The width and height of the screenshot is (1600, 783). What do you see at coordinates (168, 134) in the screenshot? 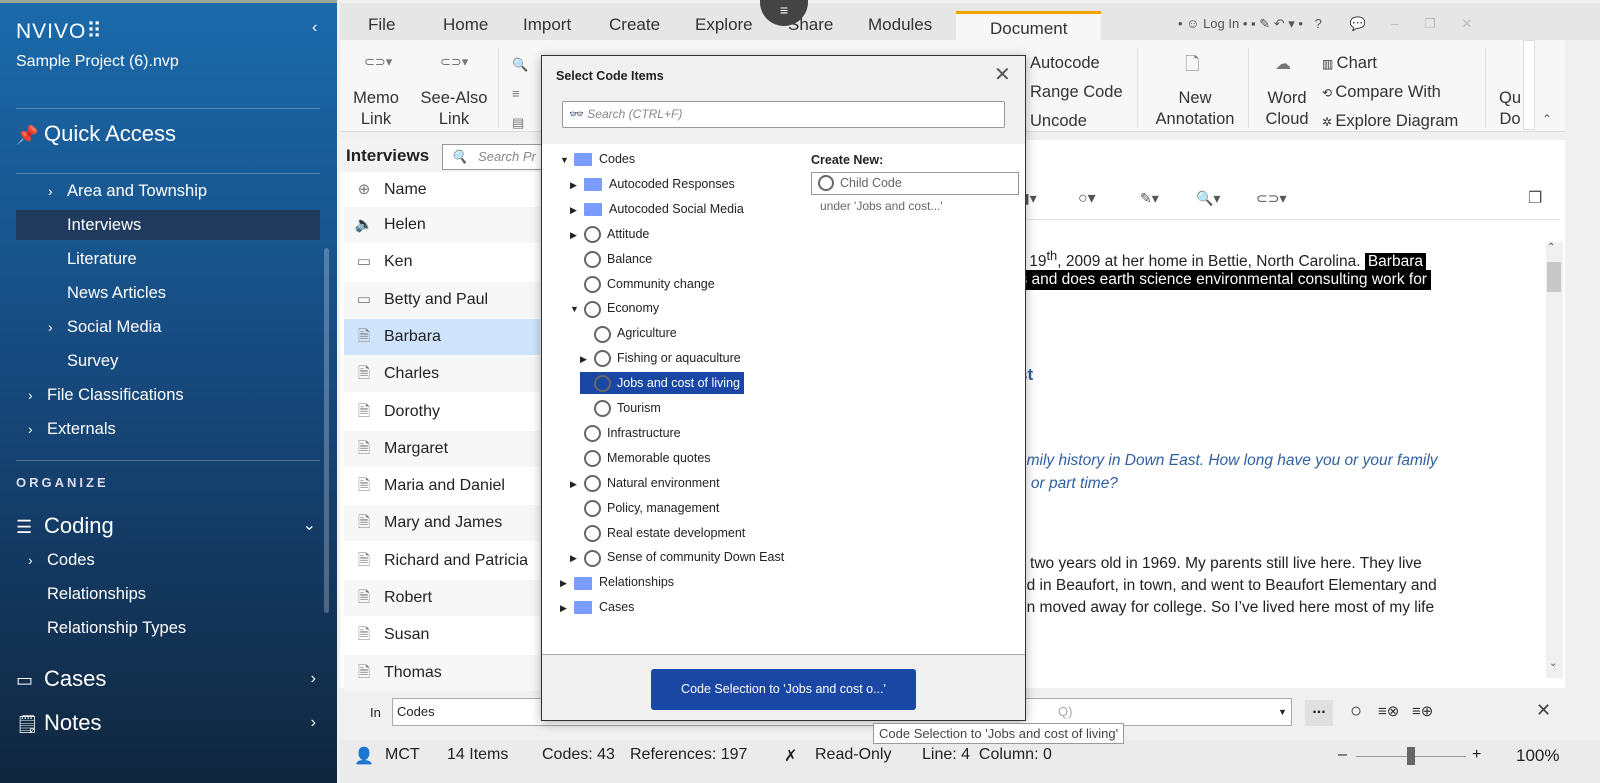
I see `quick-access-header: 📌 Quick Access` at bounding box center [168, 134].